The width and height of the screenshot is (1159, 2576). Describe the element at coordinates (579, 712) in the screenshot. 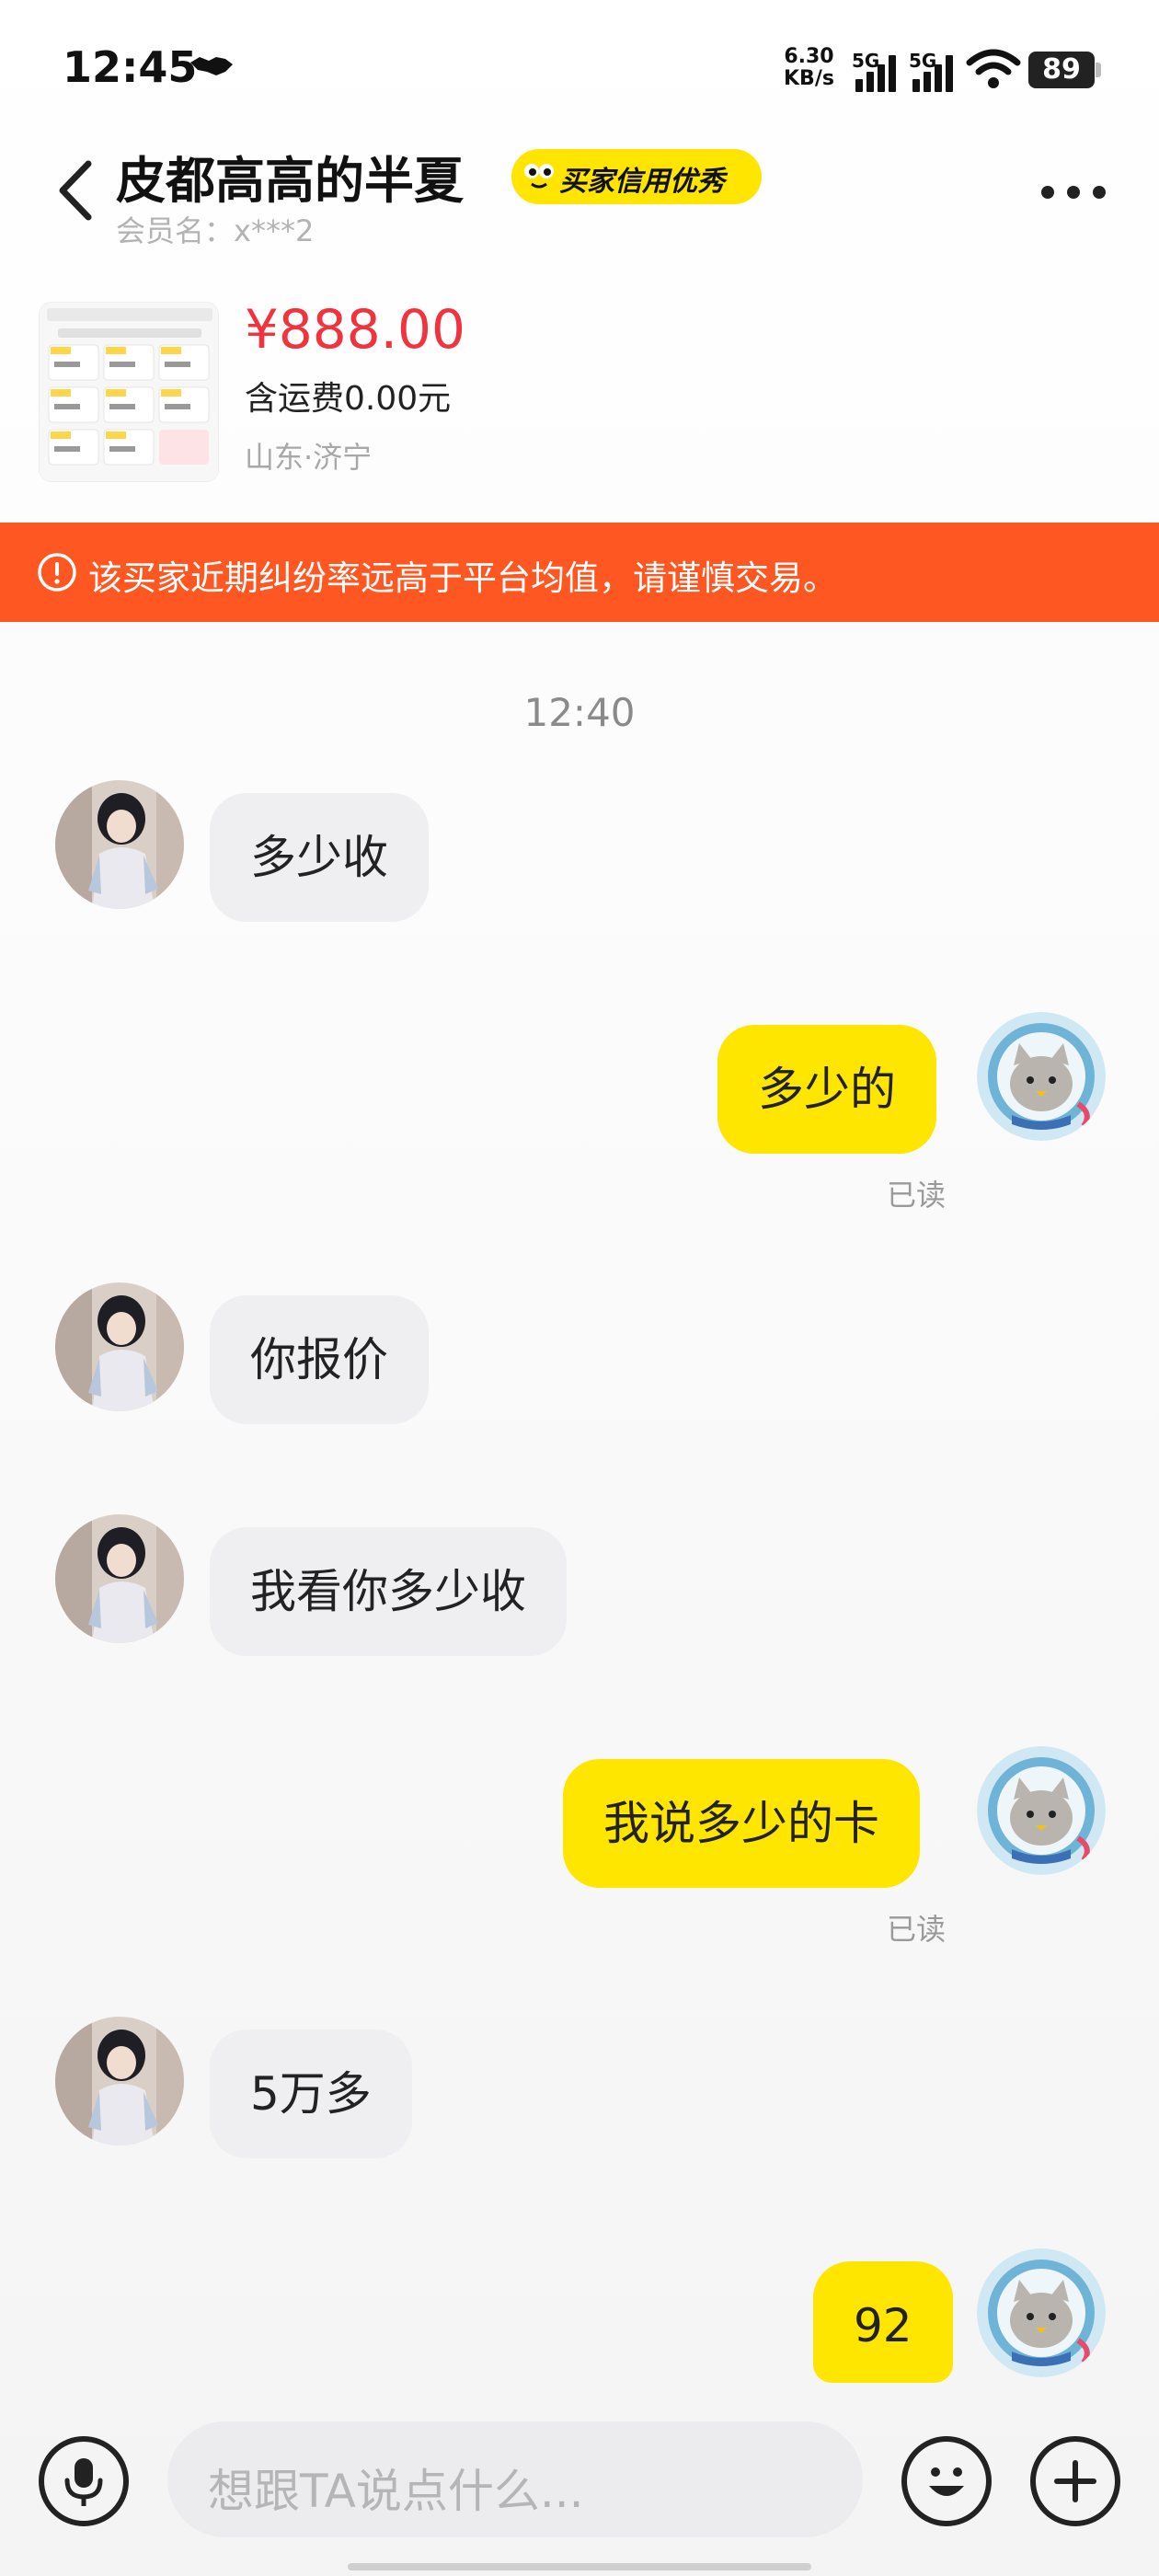

I see `chat-time-divider: 12:40` at that location.